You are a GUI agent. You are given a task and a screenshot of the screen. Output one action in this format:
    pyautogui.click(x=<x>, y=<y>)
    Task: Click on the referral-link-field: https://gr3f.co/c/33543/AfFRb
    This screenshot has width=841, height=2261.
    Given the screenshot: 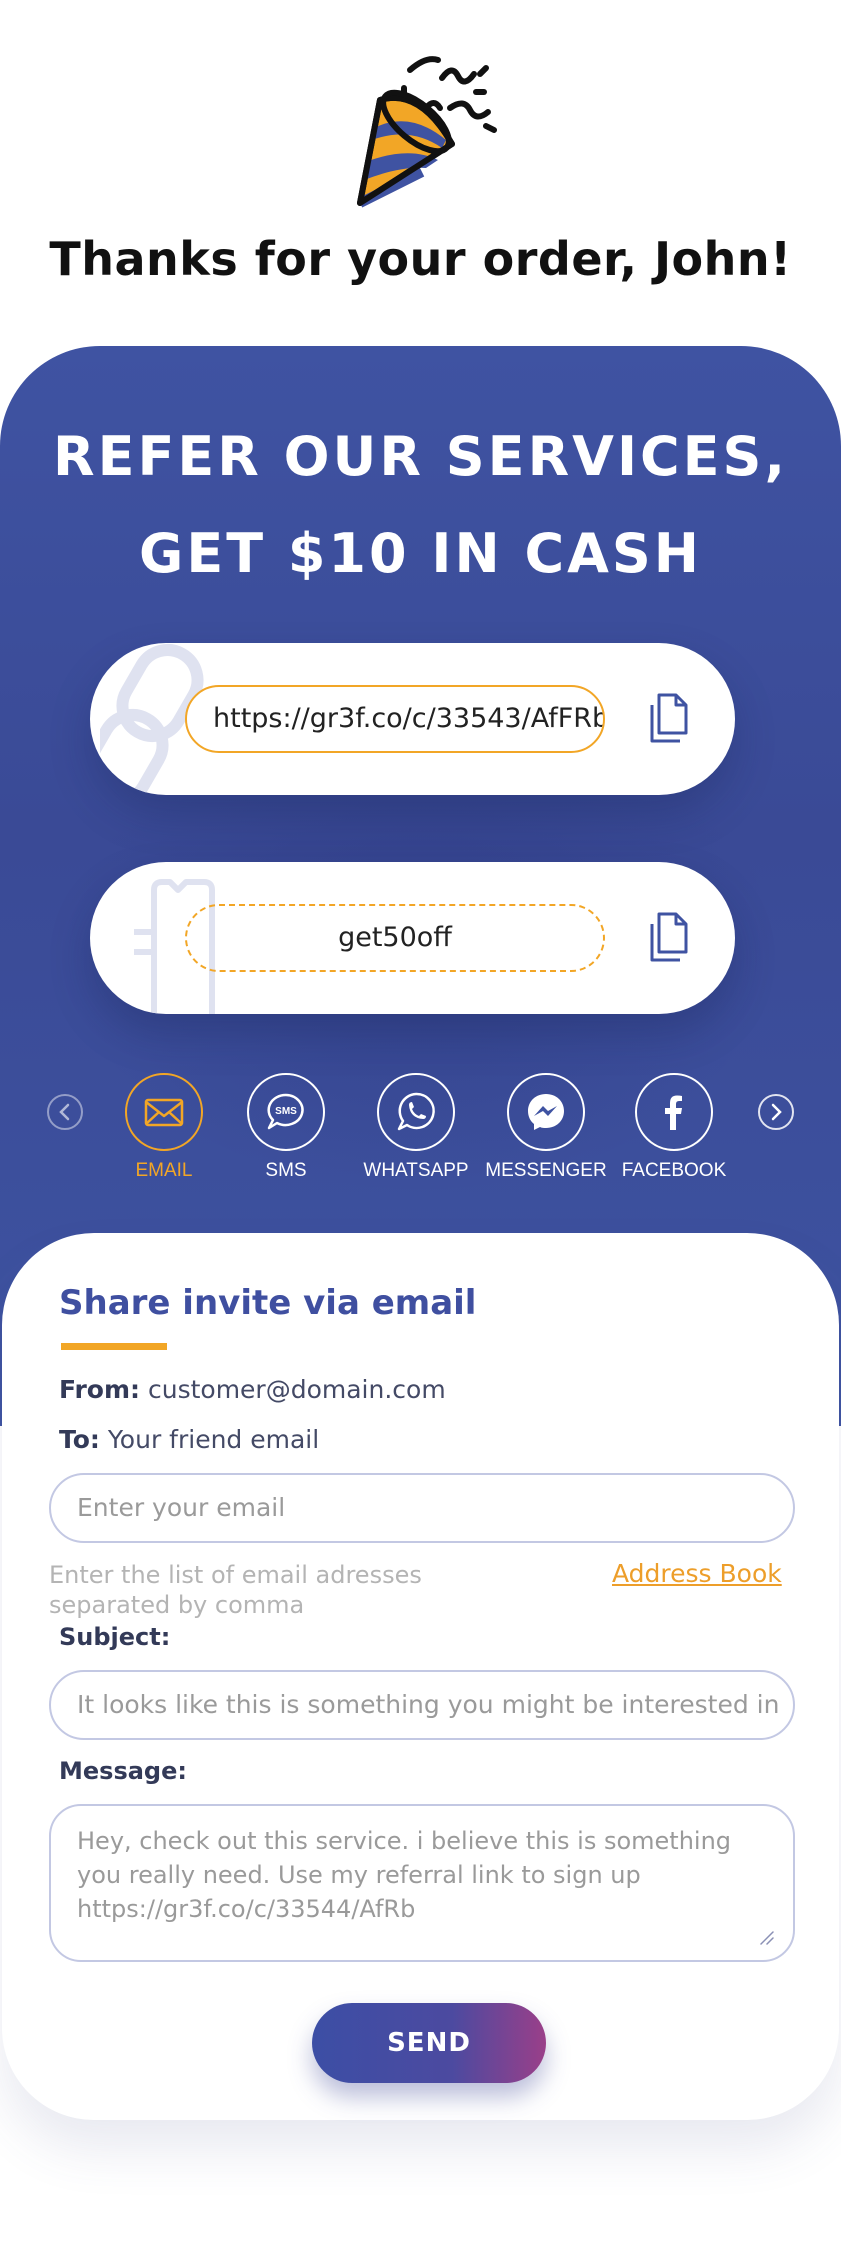 What is the action you would take?
    pyautogui.click(x=395, y=719)
    